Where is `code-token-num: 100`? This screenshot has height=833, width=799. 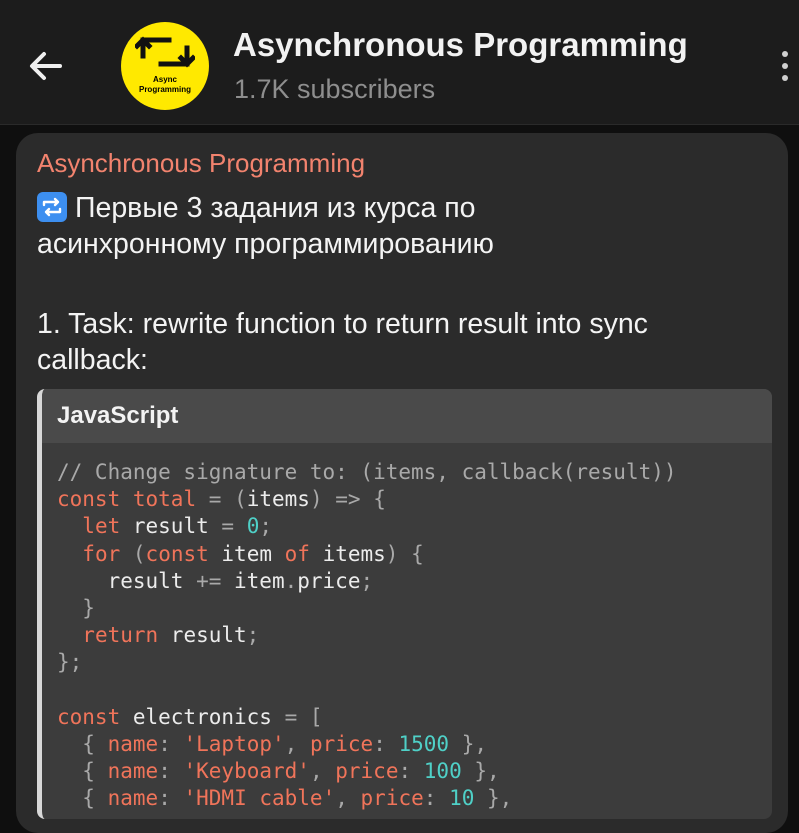 code-token-num: 100 is located at coordinates (442, 771).